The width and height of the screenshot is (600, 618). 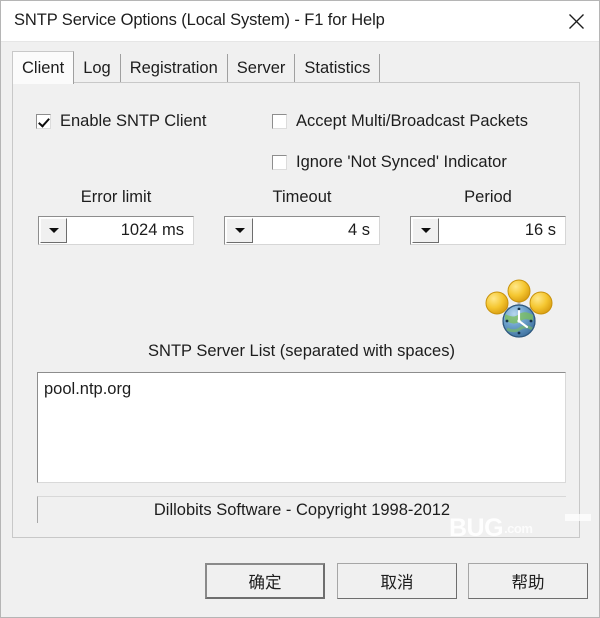 I want to click on checkbox-enable-sntp-client: Enable SNTP Client, so click(x=121, y=121).